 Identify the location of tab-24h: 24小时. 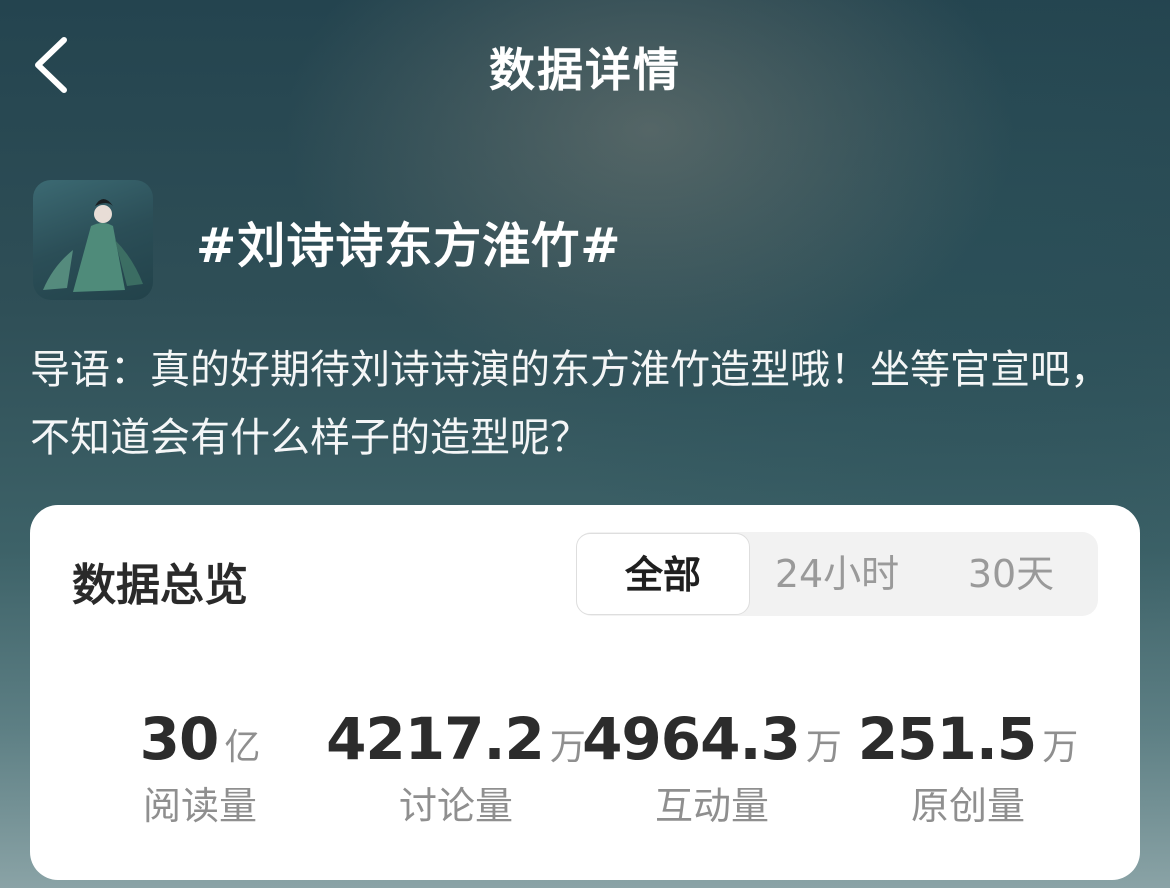
(837, 574).